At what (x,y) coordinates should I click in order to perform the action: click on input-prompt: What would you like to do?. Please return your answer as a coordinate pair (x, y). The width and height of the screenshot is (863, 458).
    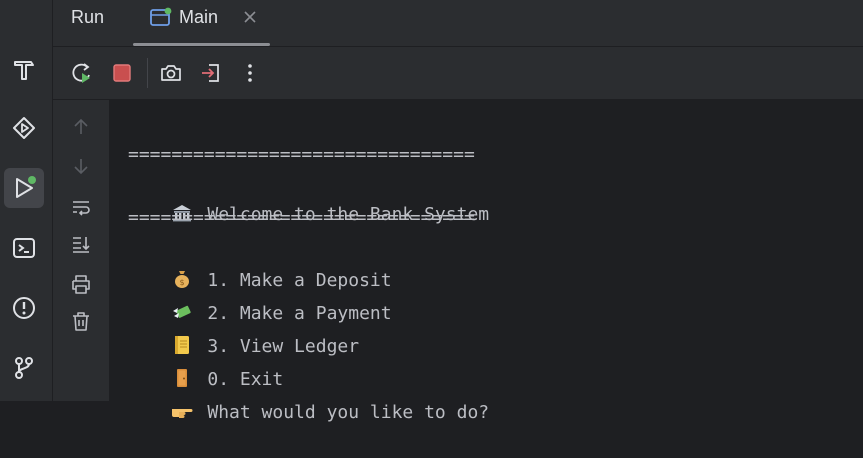
    Looking at the image, I should click on (308, 395).